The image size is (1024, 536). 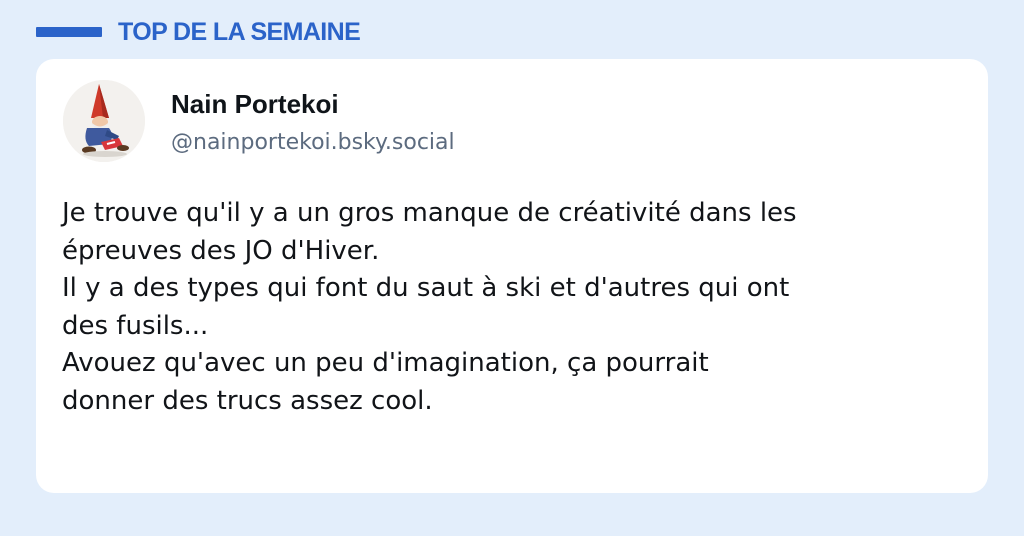 I want to click on garden-gnome-icon, so click(x=104, y=121).